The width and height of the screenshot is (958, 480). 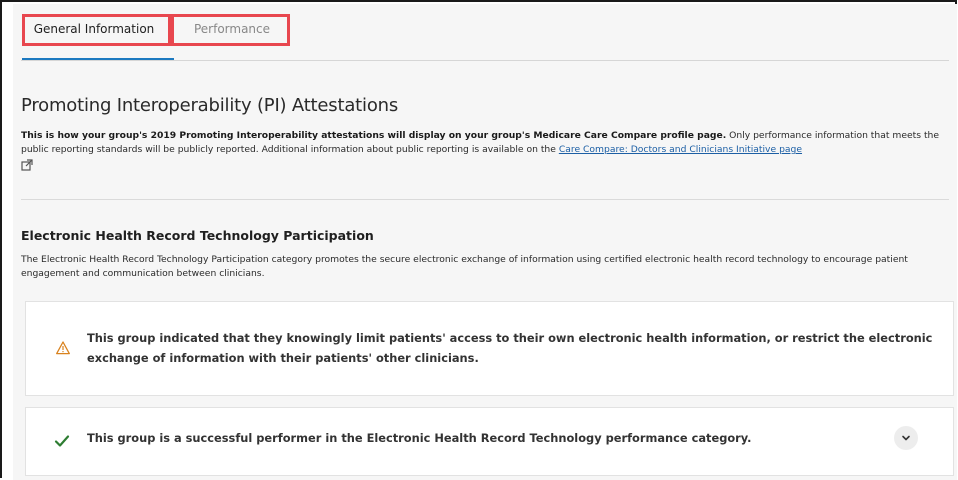 I want to click on section-divider, so click(x=485, y=199).